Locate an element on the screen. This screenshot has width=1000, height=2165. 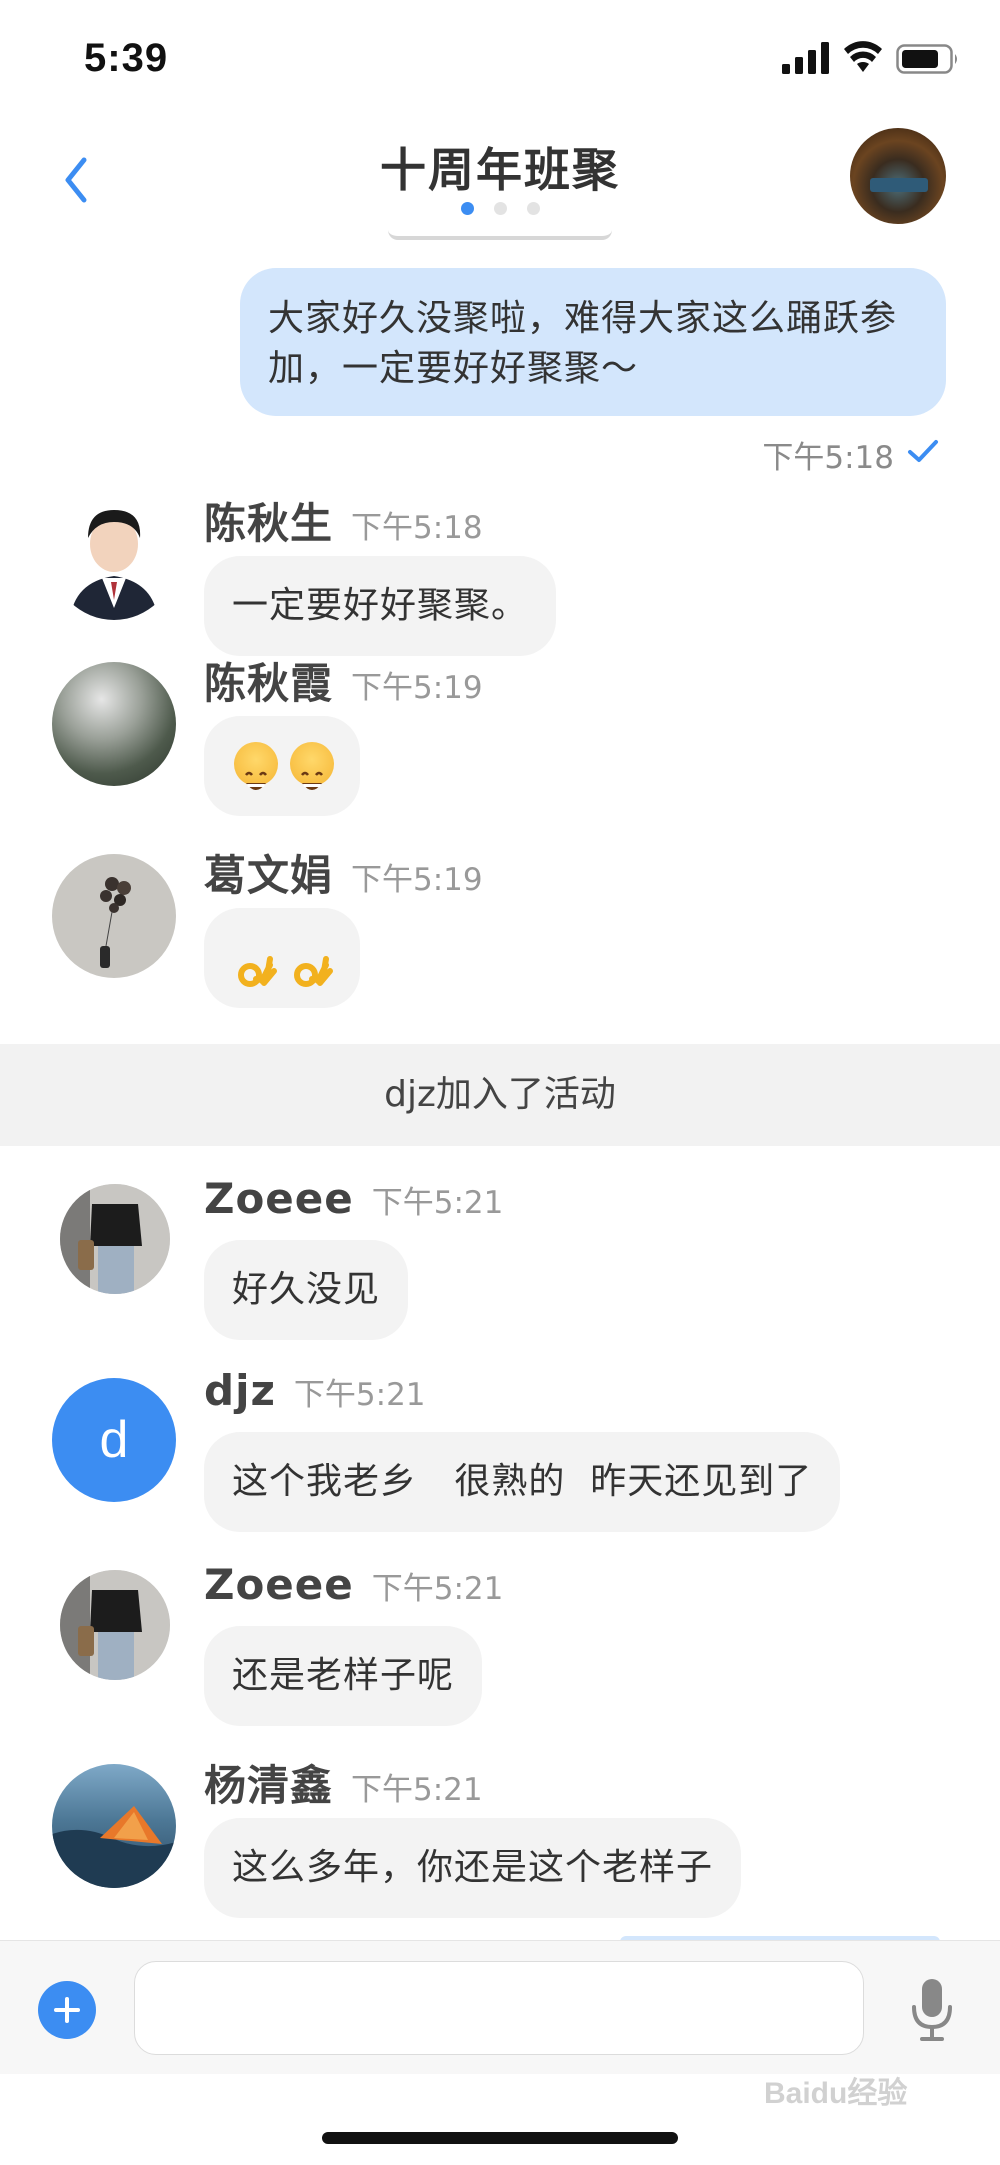
input-bar is located at coordinates (500, 2007).